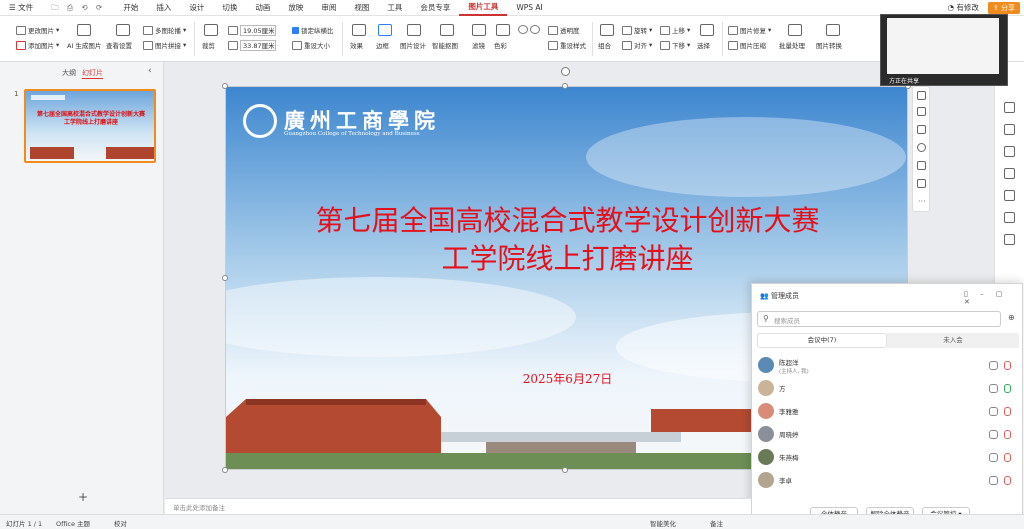 This screenshot has width=1024, height=529. Describe the element at coordinates (888, 389) in the screenshot. I see `member-row: 方` at that location.